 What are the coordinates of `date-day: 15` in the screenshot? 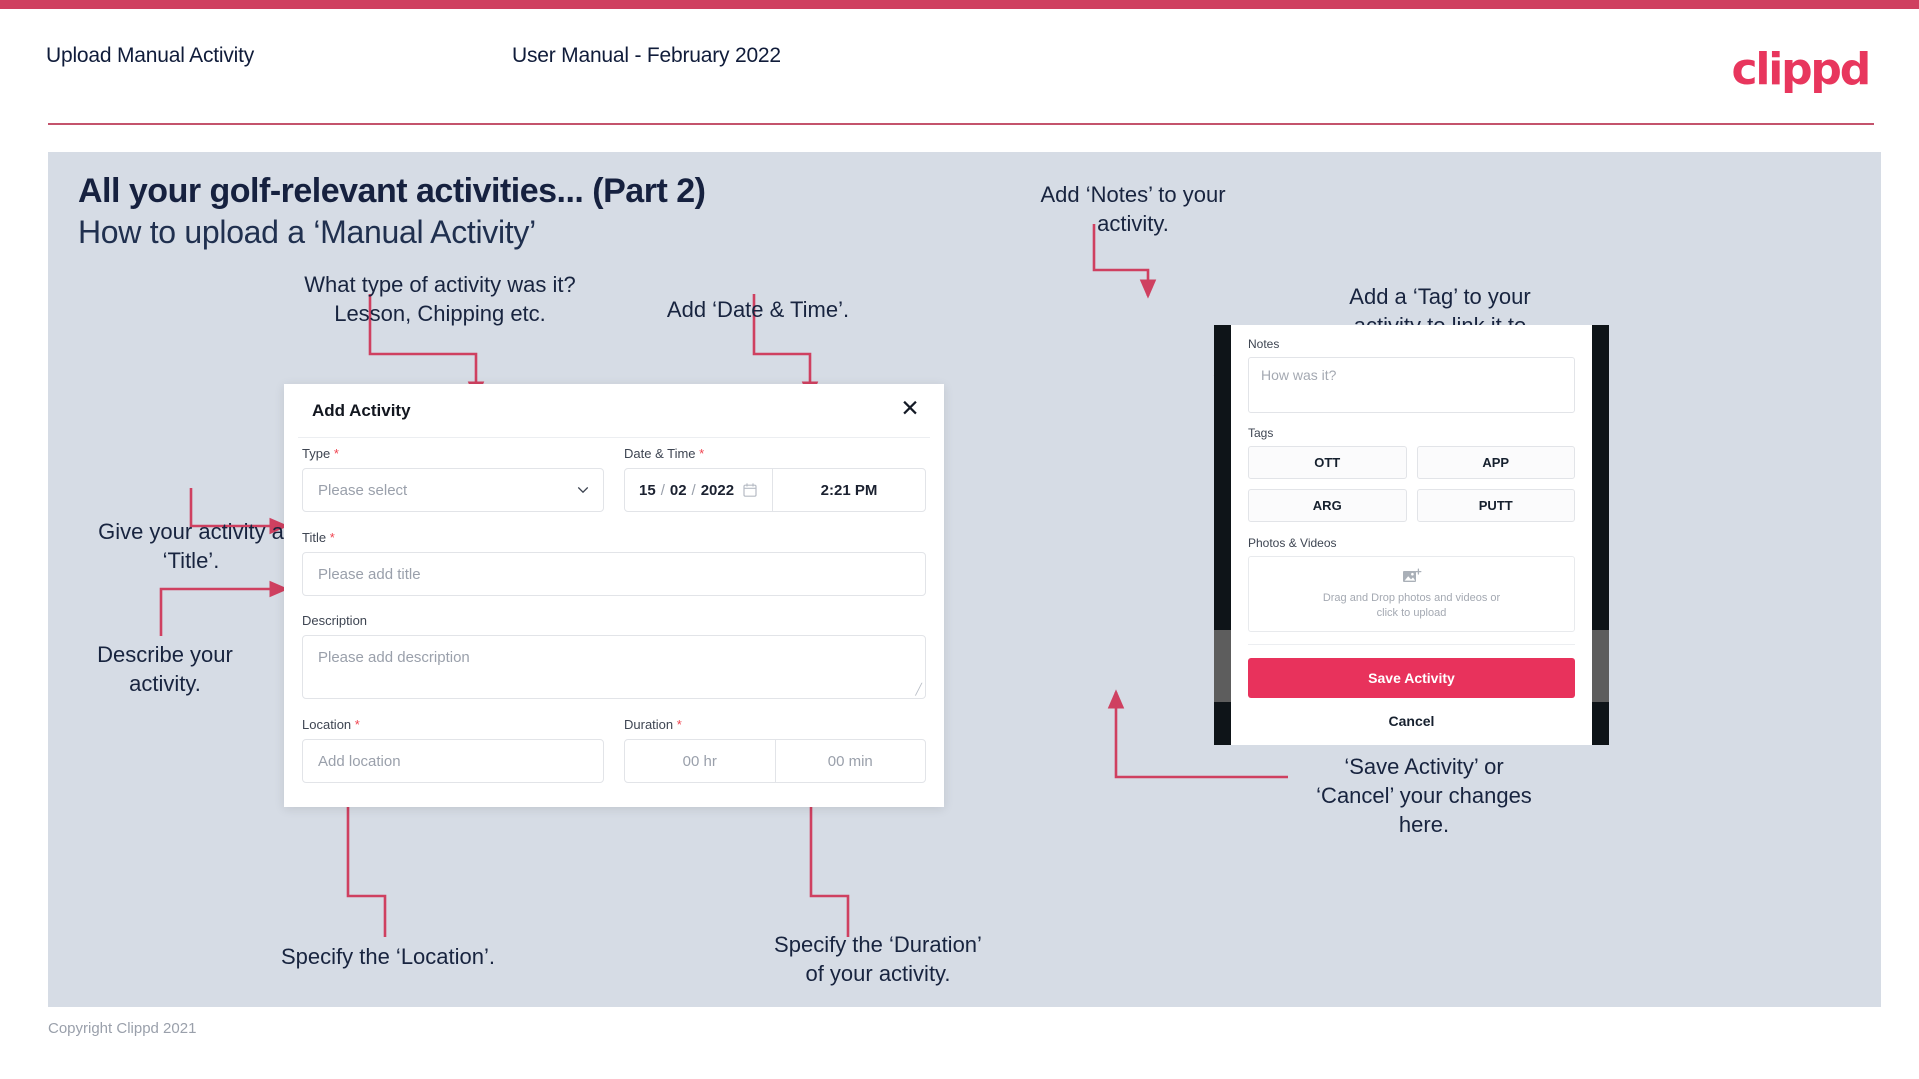 It's located at (647, 490).